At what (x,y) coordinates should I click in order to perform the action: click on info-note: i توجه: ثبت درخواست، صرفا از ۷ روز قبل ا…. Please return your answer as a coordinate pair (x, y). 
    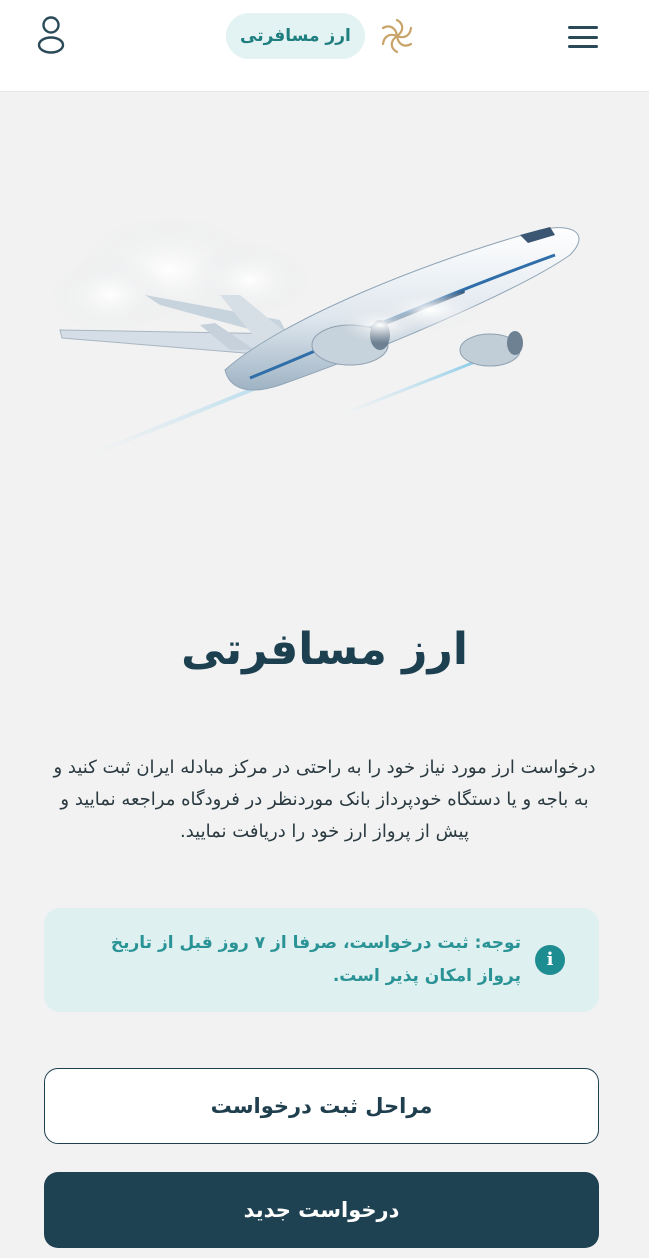
    Looking at the image, I should click on (321, 960).